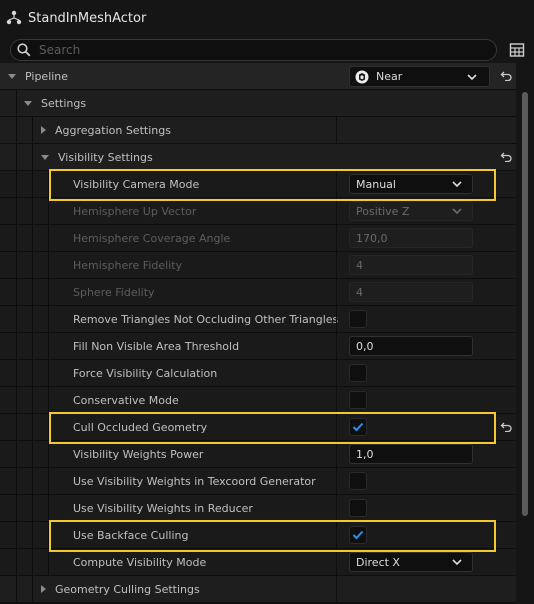 The height and width of the screenshot is (604, 534). Describe the element at coordinates (105, 157) in the screenshot. I see `visibility-settings-label: Visibility Settings` at that location.